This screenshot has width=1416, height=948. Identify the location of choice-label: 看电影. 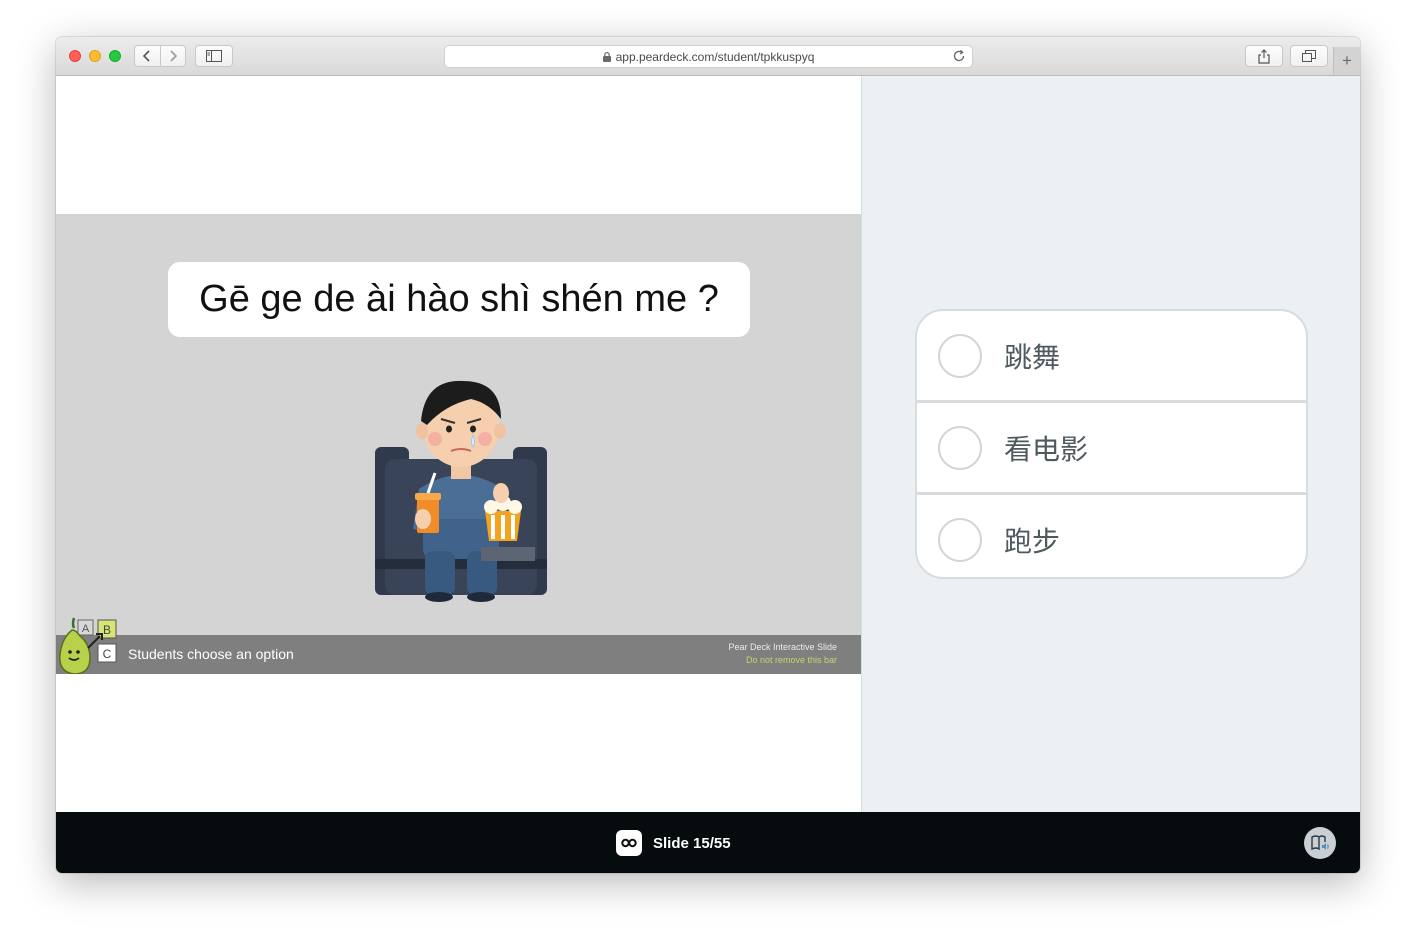
(1046, 449).